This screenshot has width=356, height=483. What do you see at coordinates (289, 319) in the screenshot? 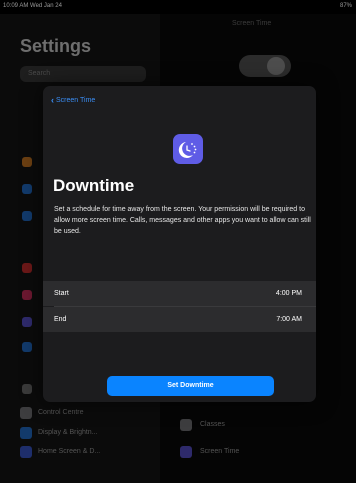
I see `end-time-value: 7:00 AM` at bounding box center [289, 319].